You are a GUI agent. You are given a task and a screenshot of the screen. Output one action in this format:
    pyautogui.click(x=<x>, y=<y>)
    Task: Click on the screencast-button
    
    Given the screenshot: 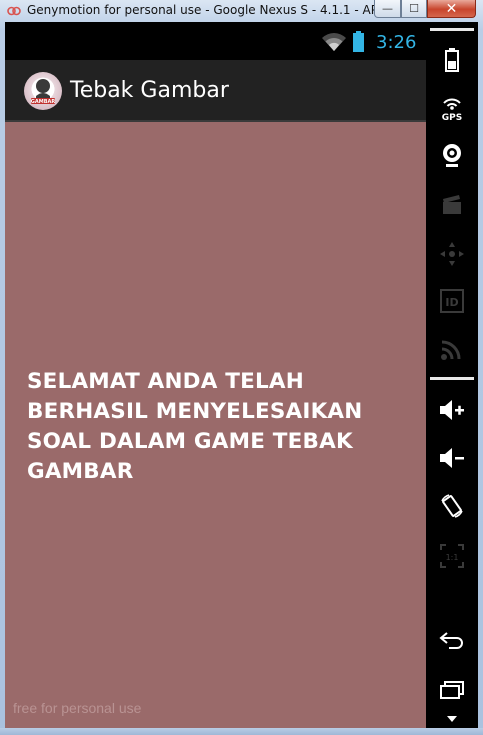 What is the action you would take?
    pyautogui.click(x=452, y=204)
    